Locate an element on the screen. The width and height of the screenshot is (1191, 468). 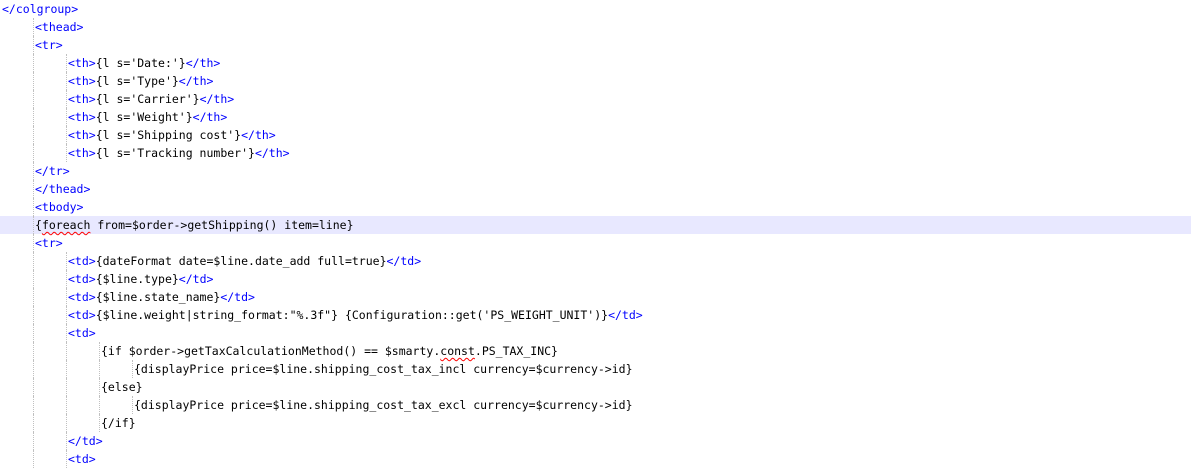
code-line: </colgroup> is located at coordinates (595, 9).